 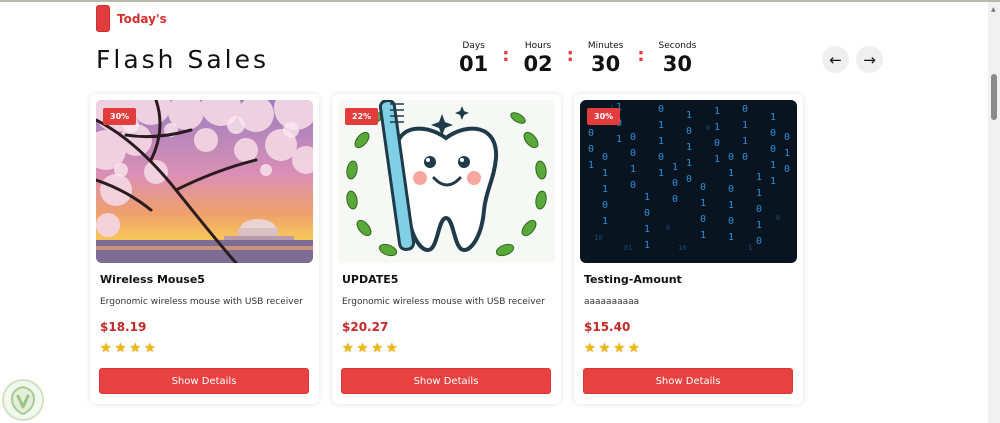 What do you see at coordinates (473, 58) in the screenshot?
I see `countdown-days: Days 01` at bounding box center [473, 58].